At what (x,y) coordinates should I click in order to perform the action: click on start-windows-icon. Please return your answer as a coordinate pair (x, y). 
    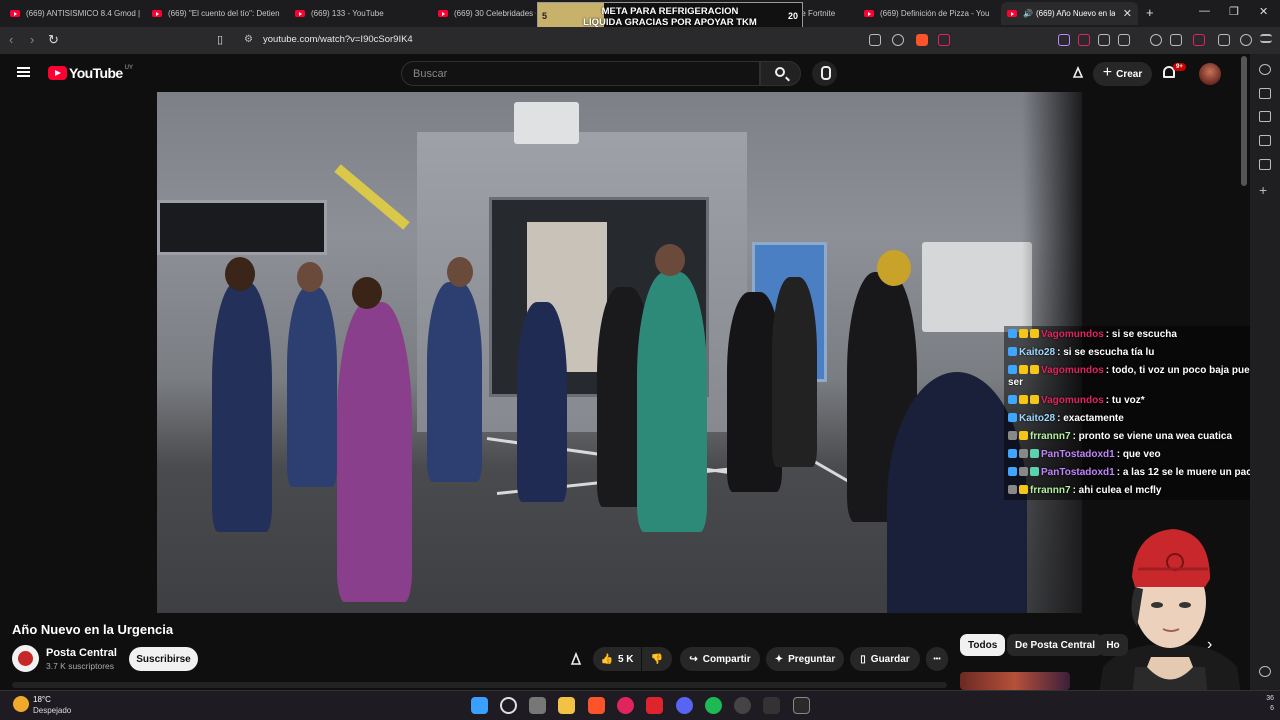
    Looking at the image, I should click on (479, 705).